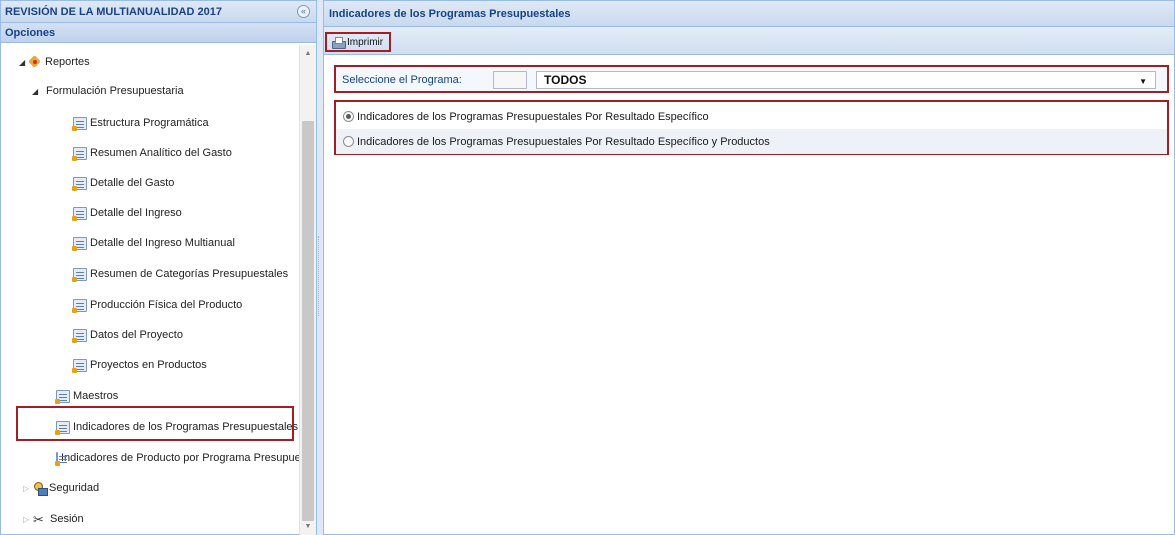 The image size is (1175, 535). I want to click on tree-item-resumen-analitico-gasto: Resumen Analítico del Gasto, so click(150, 153).